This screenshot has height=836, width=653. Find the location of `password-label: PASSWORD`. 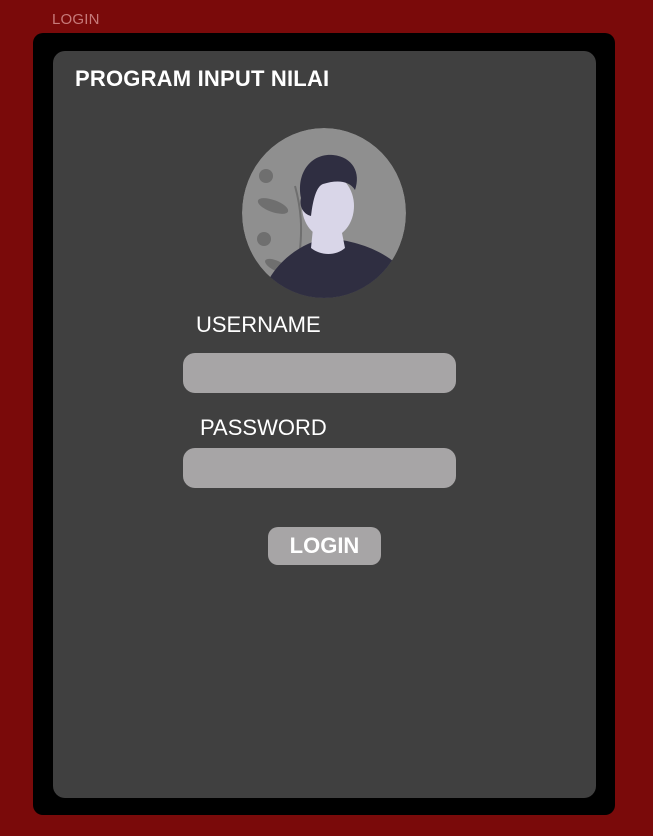

password-label: PASSWORD is located at coordinates (263, 427).